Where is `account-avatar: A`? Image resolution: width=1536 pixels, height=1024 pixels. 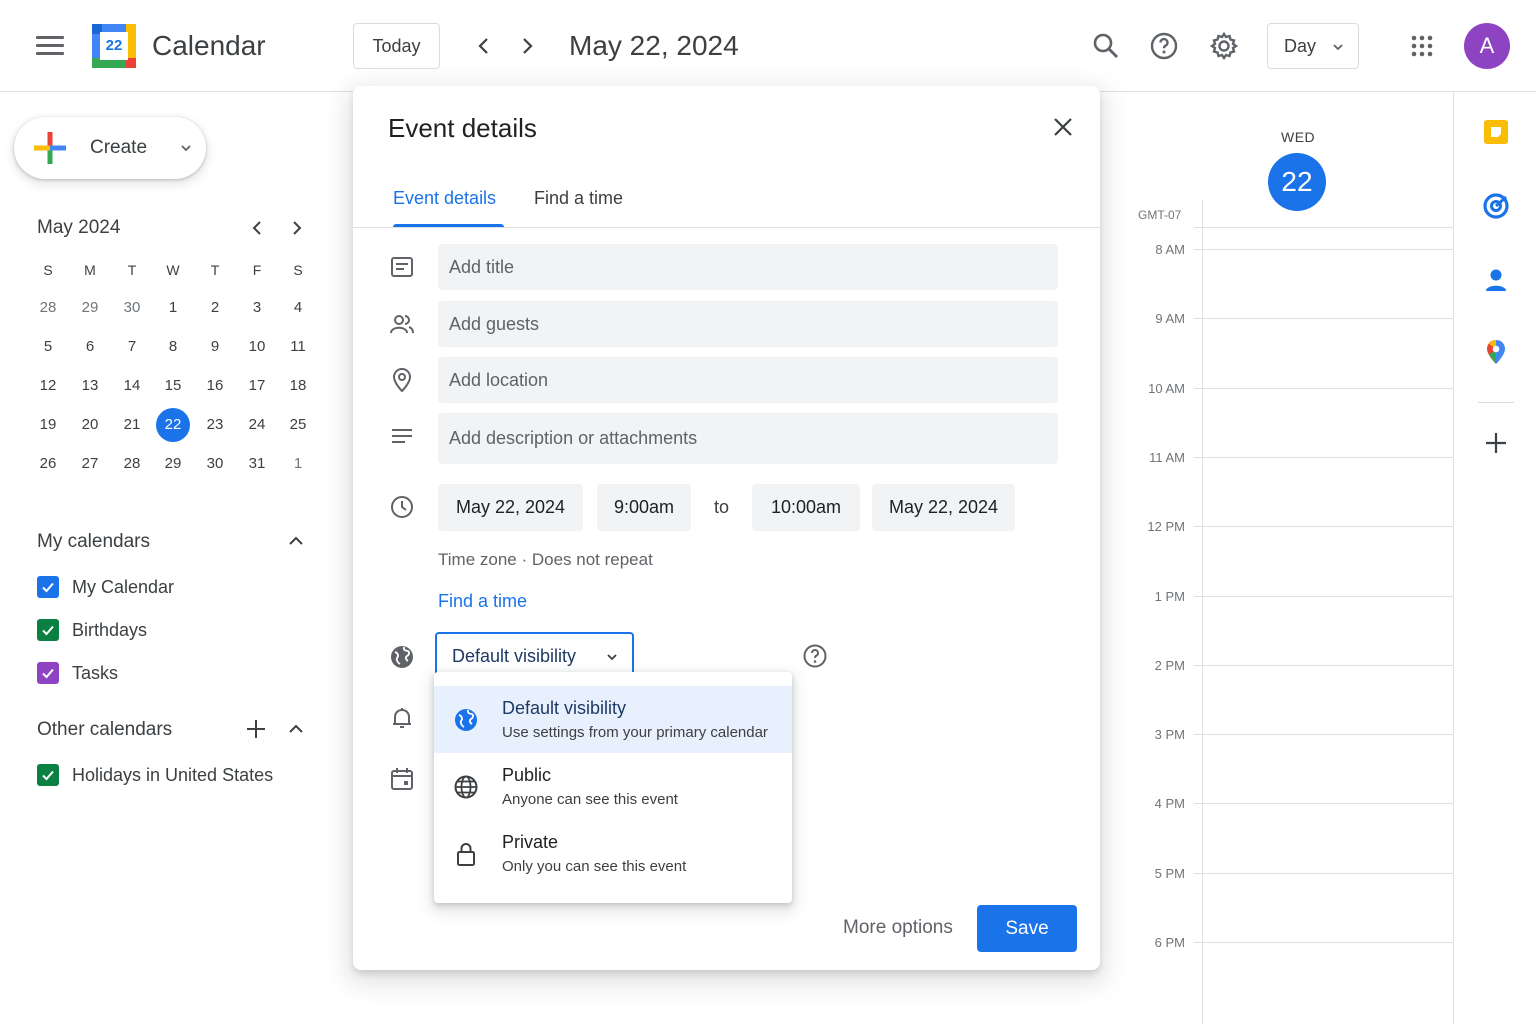 account-avatar: A is located at coordinates (1487, 46).